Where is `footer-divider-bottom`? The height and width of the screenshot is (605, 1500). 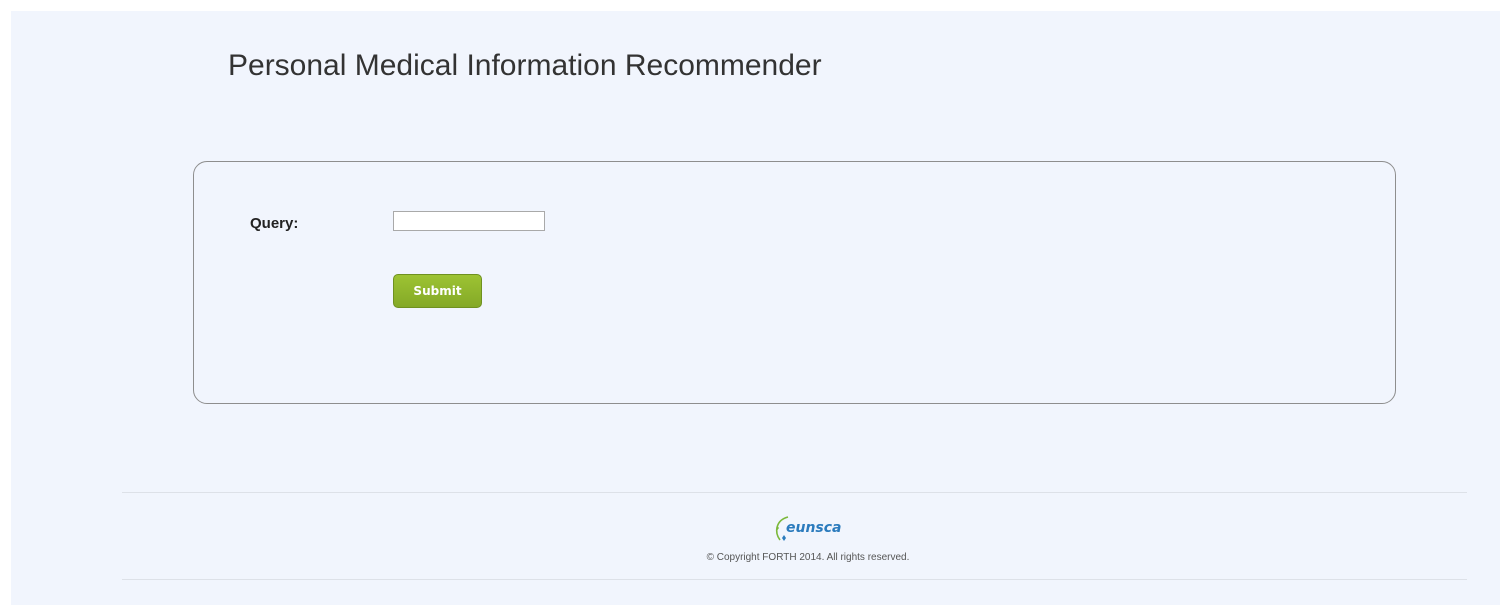
footer-divider-bottom is located at coordinates (794, 579).